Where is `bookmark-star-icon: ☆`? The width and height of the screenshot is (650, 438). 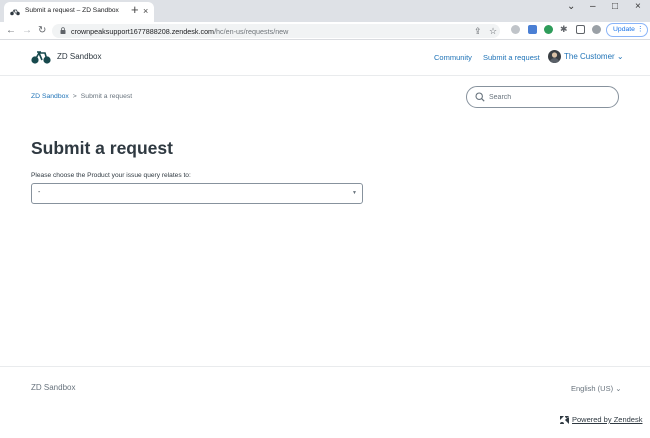 bookmark-star-icon: ☆ is located at coordinates (493, 31).